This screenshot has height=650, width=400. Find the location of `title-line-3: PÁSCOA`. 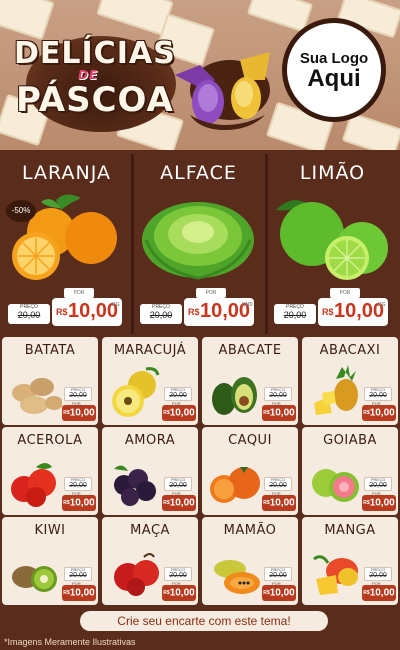

title-line-3: PÁSCOA is located at coordinates (95, 100).